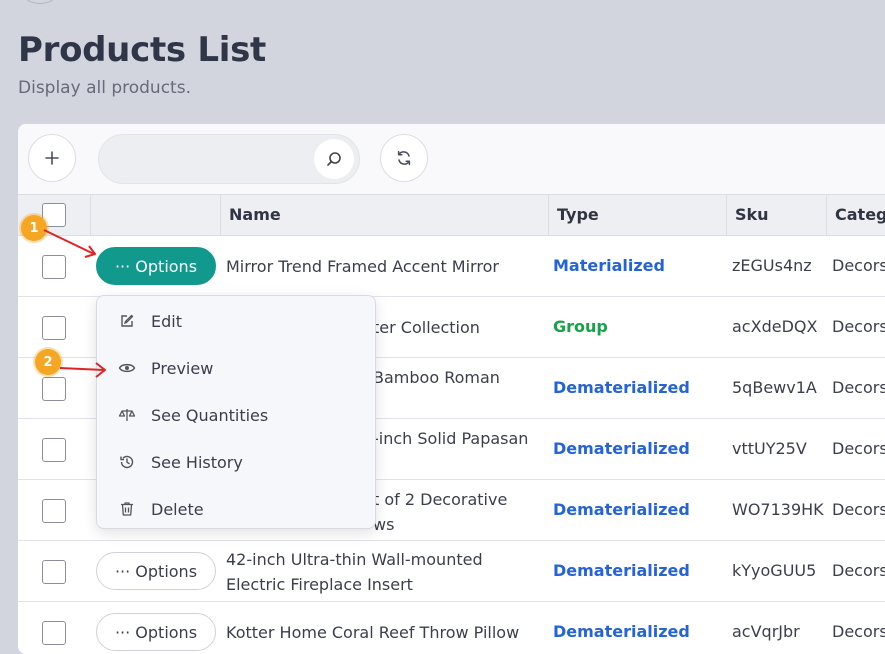 This screenshot has width=885, height=654. I want to click on search-icon, so click(334, 159).